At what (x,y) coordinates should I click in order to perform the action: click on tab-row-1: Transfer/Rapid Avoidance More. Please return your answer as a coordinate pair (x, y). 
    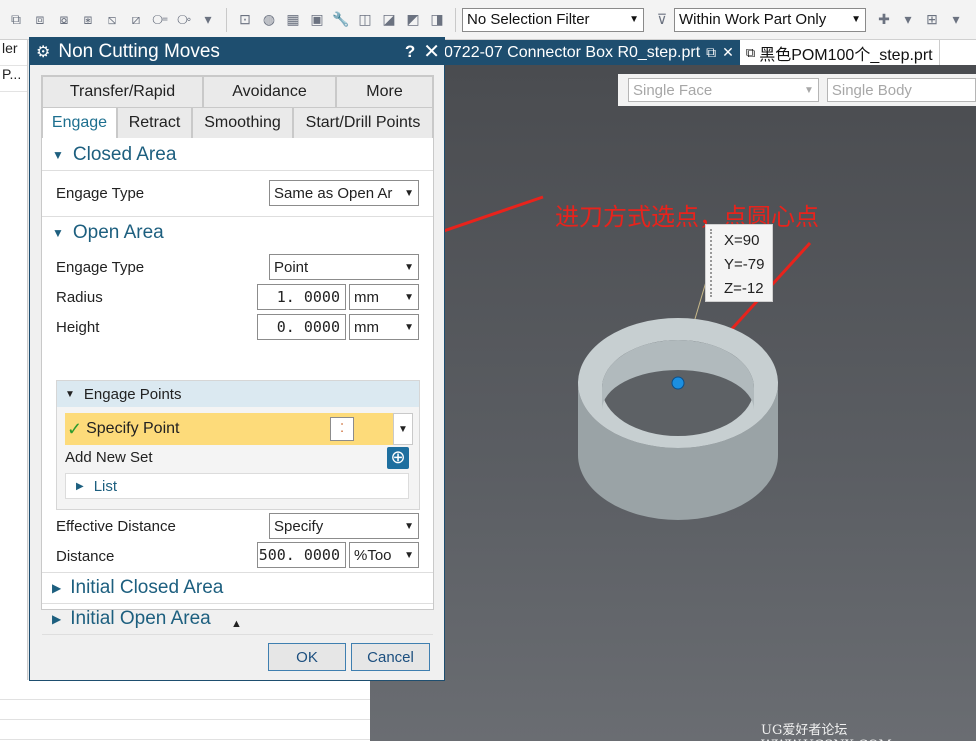
    Looking at the image, I should click on (237, 91).